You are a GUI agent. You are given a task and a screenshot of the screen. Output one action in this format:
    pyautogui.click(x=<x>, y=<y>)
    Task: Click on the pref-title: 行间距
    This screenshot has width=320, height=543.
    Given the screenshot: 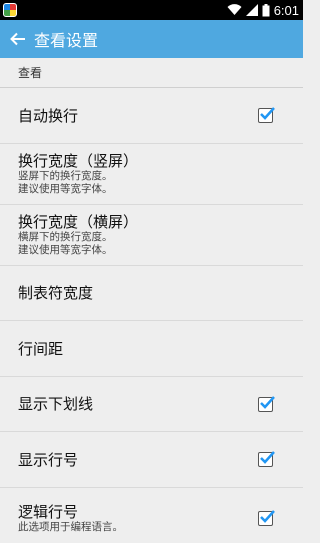 What is the action you would take?
    pyautogui.click(x=41, y=348)
    